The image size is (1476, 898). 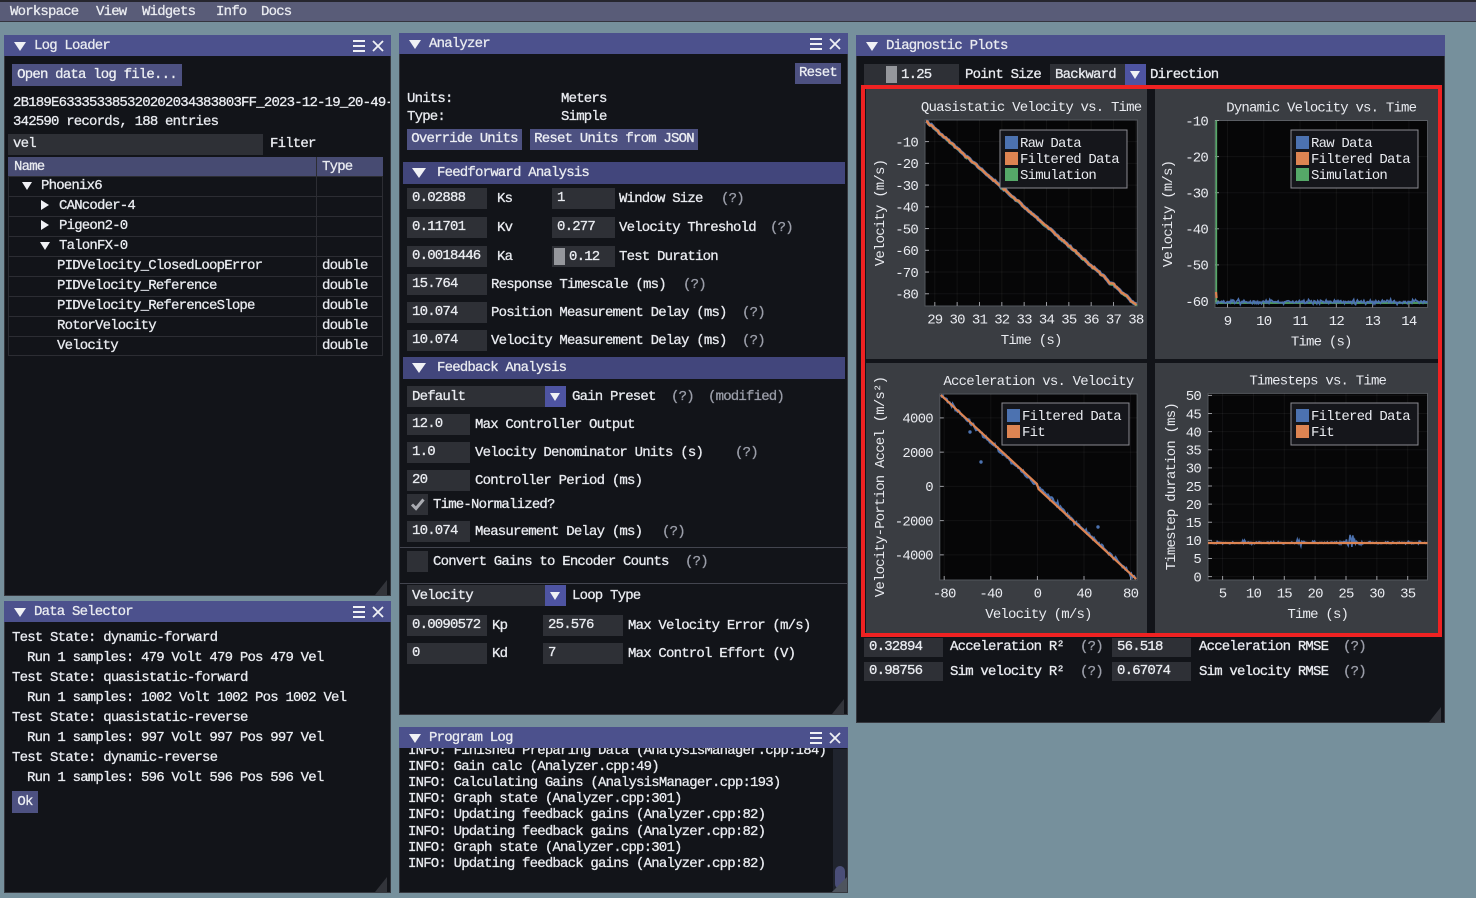 I want to click on svg-text: 32, so click(x=1002, y=321).